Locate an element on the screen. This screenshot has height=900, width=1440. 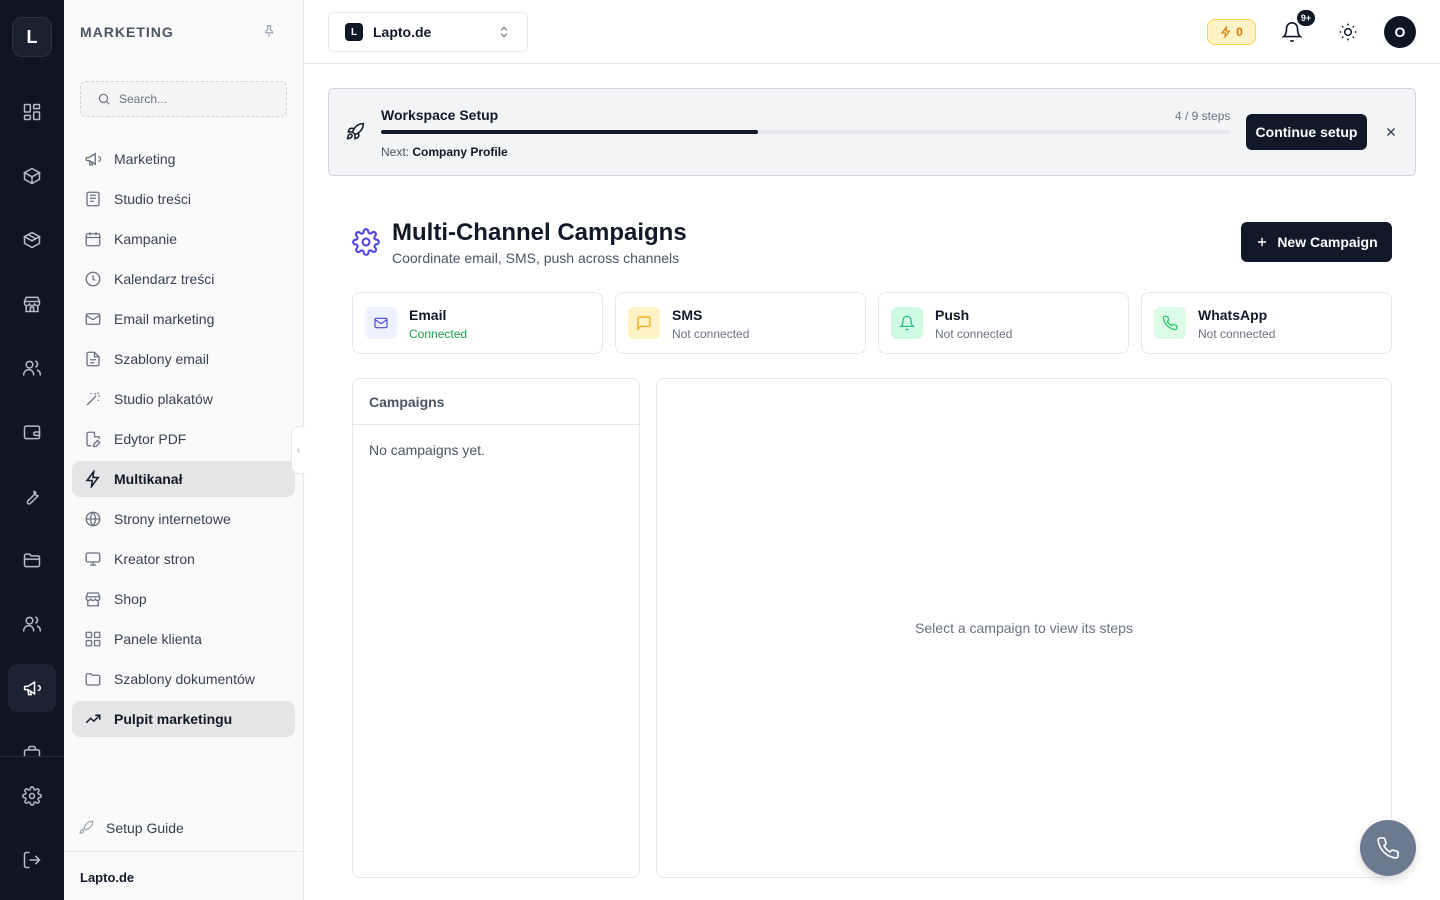
sidebar-item-panele-klienta: Panele klienta is located at coordinates (183, 639).